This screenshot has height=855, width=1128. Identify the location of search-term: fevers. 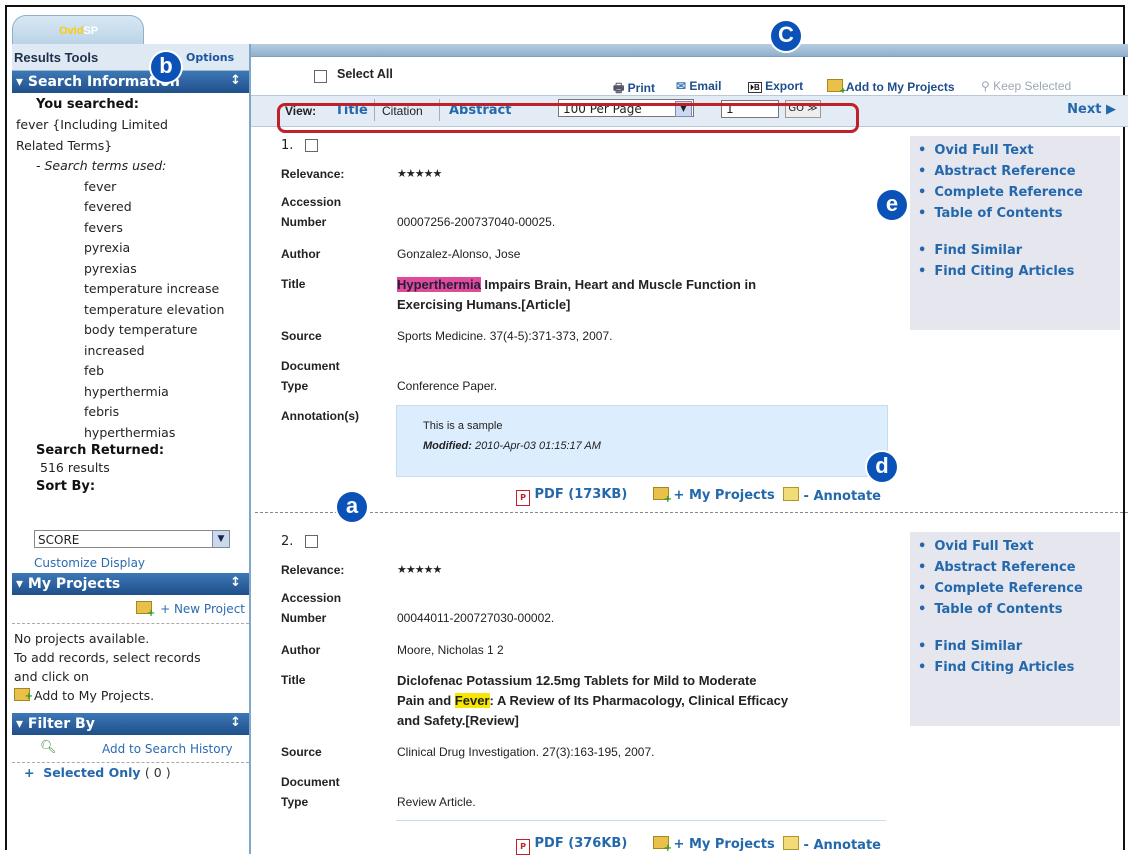
(103, 227).